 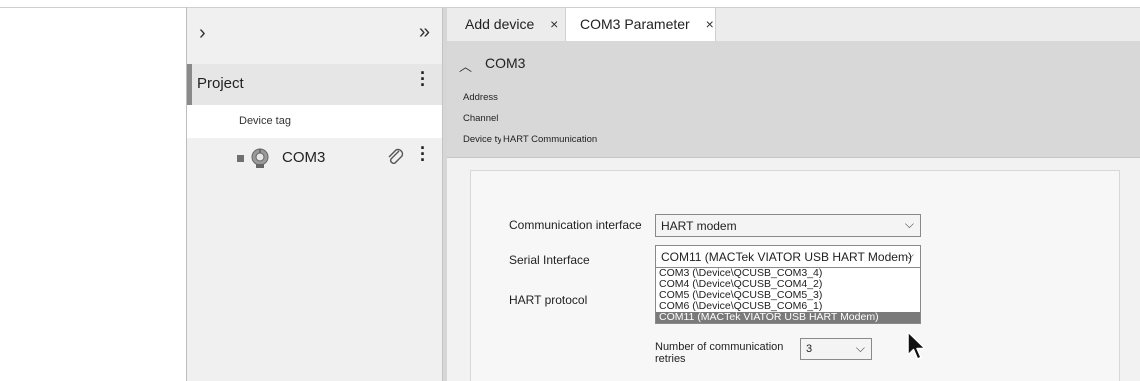 What do you see at coordinates (260, 158) in the screenshot?
I see `hart-modem-icon` at bounding box center [260, 158].